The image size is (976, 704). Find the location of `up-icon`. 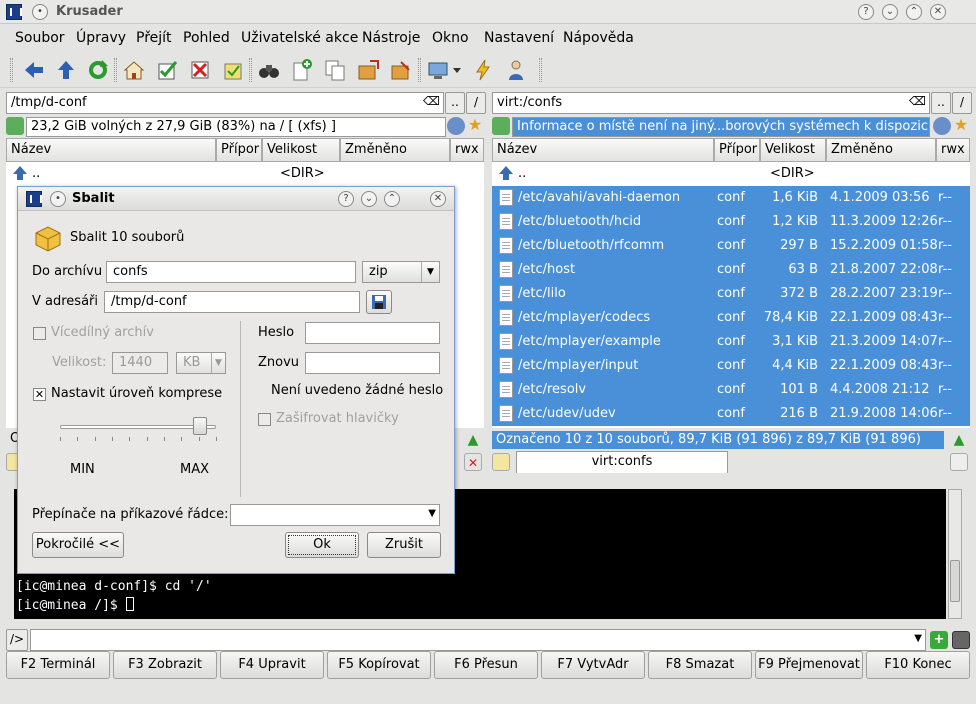

up-icon is located at coordinates (66, 70).